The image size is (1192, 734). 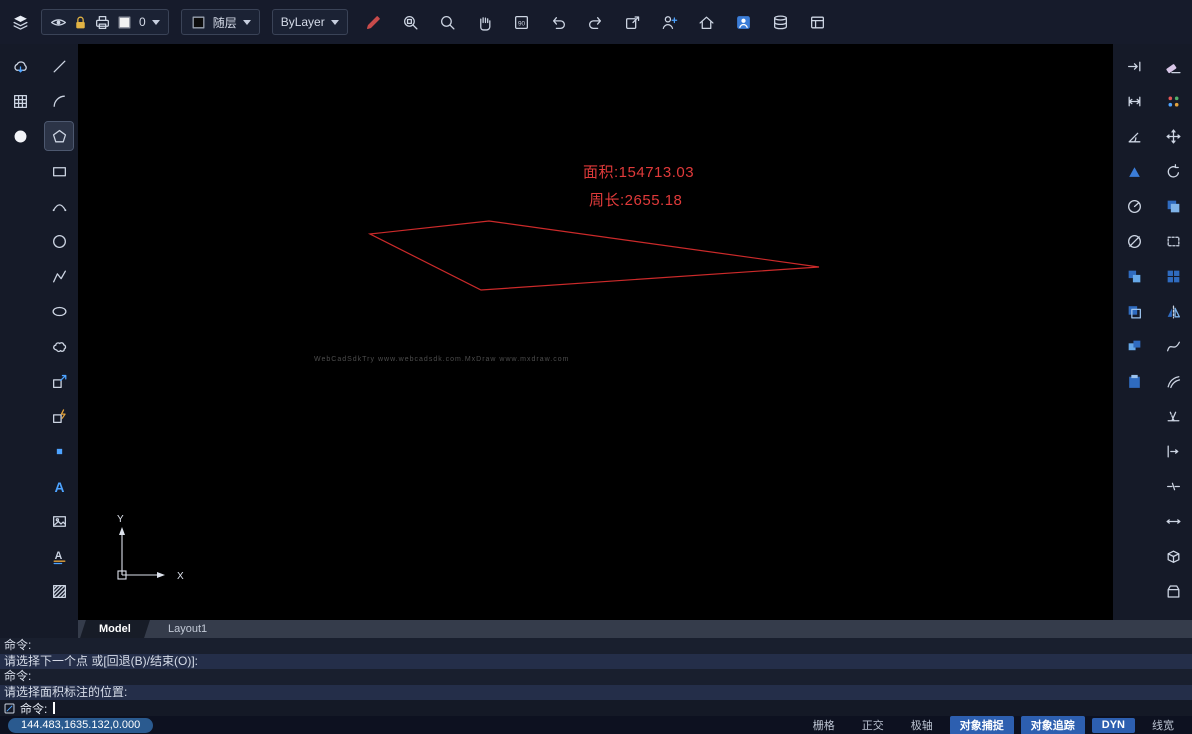 What do you see at coordinates (59, 451) in the screenshot?
I see `point-tool` at bounding box center [59, 451].